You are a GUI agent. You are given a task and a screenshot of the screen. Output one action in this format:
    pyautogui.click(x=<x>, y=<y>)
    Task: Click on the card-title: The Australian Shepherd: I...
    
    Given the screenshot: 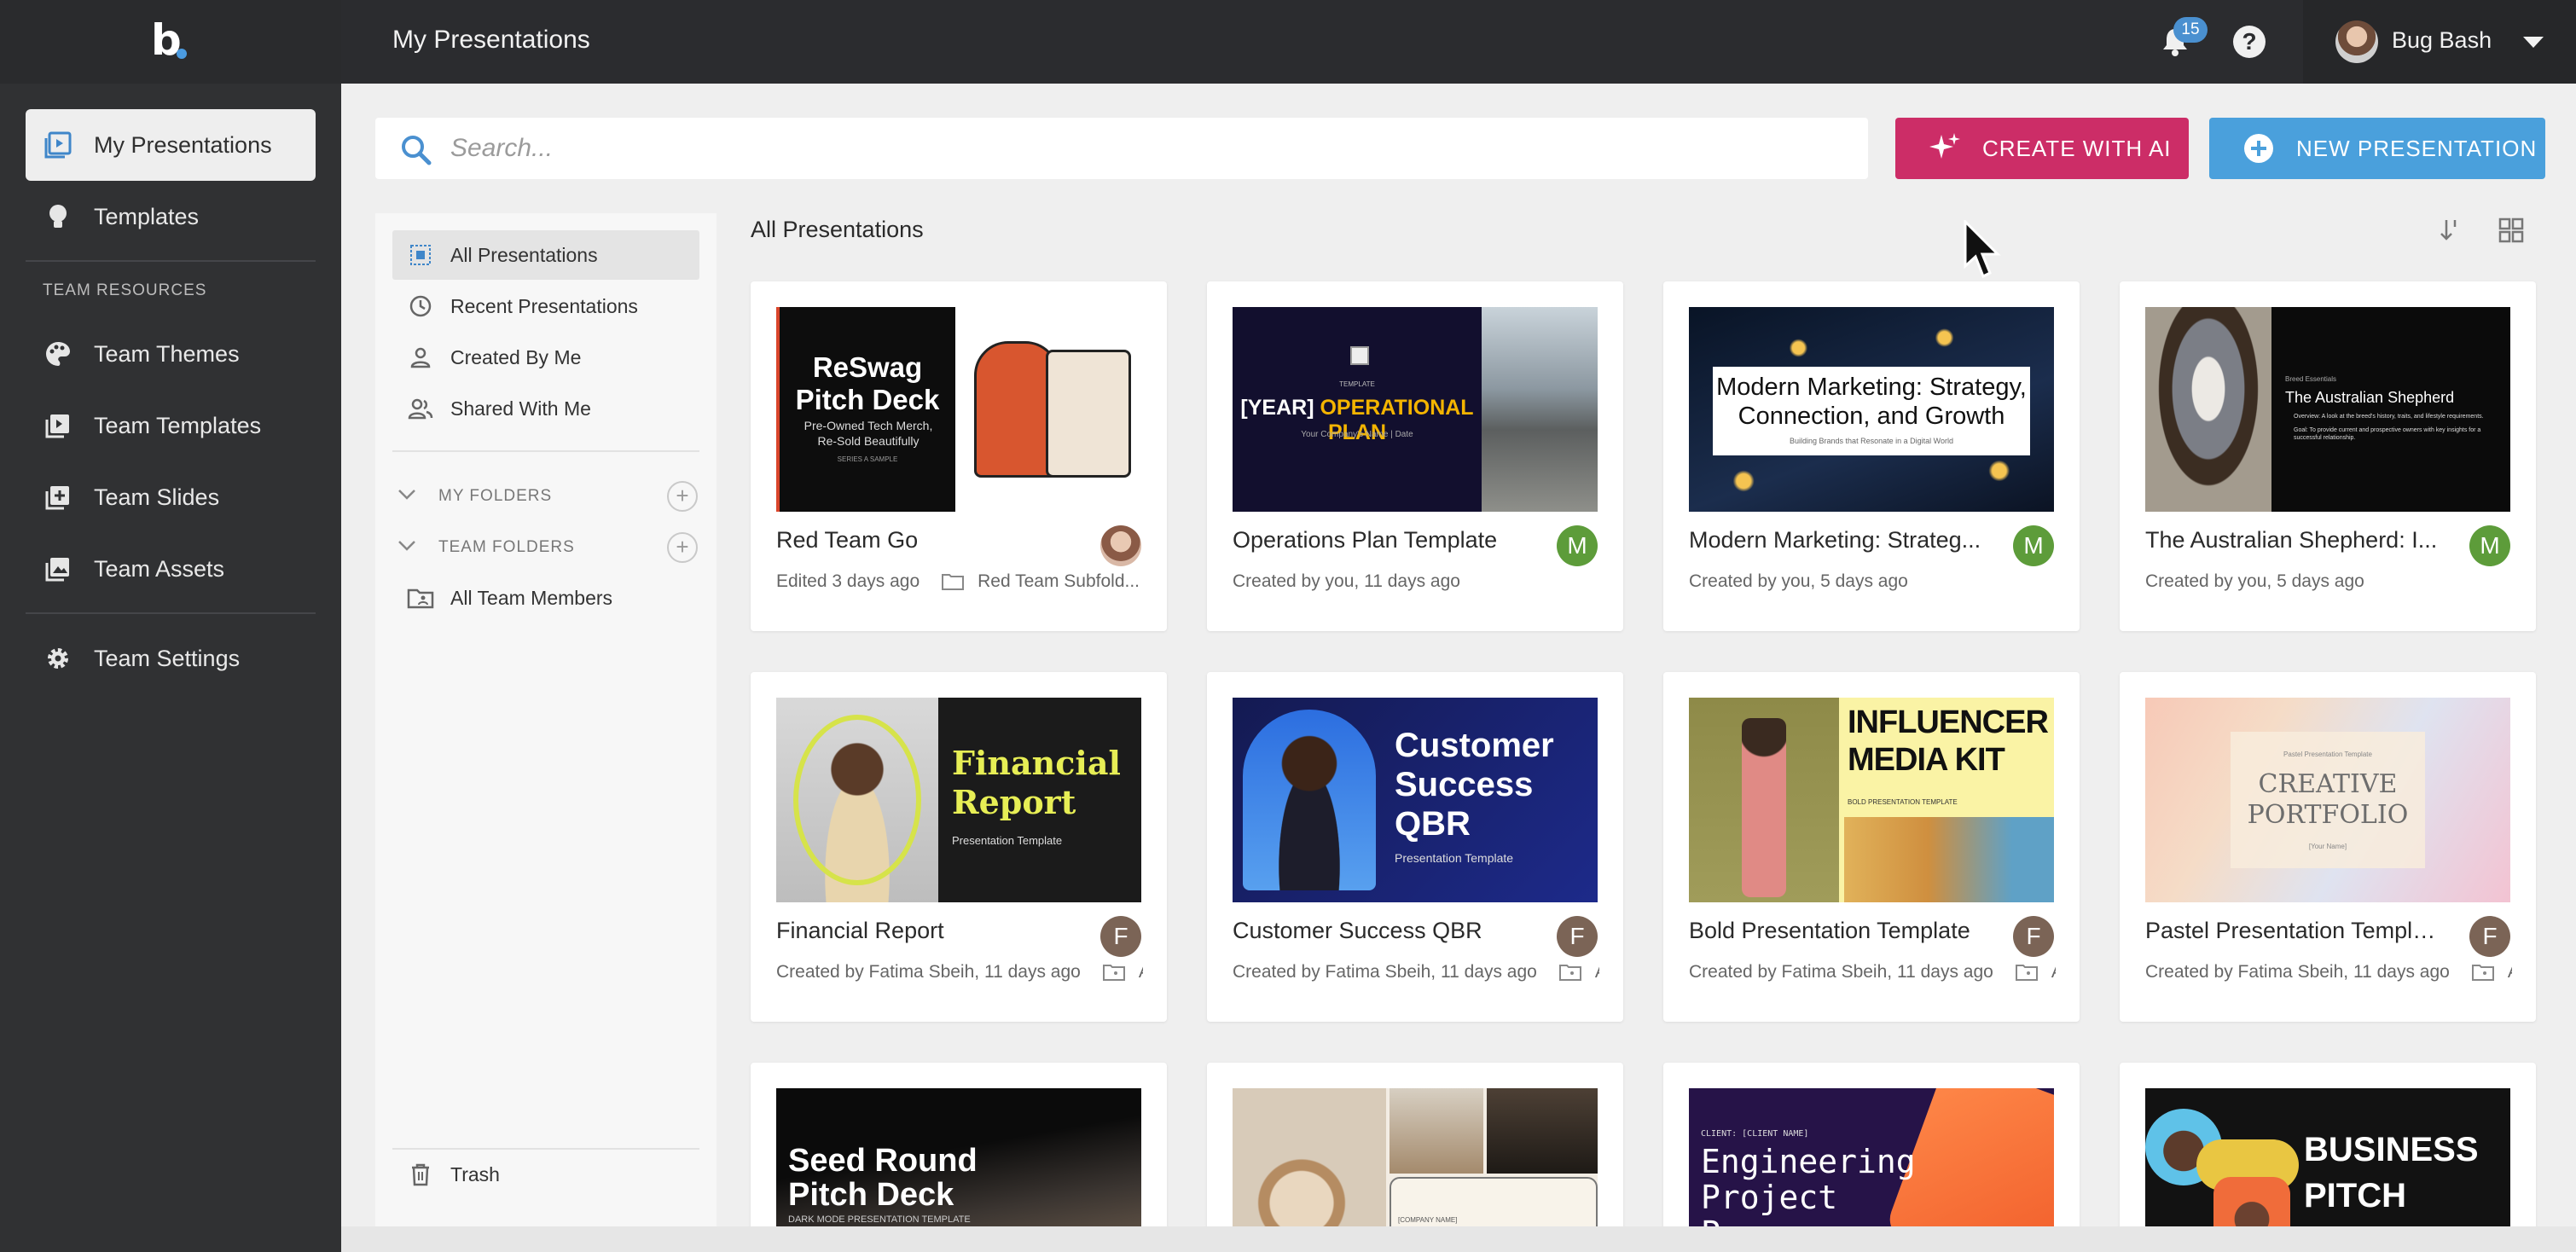 What is the action you would take?
    pyautogui.click(x=2291, y=540)
    